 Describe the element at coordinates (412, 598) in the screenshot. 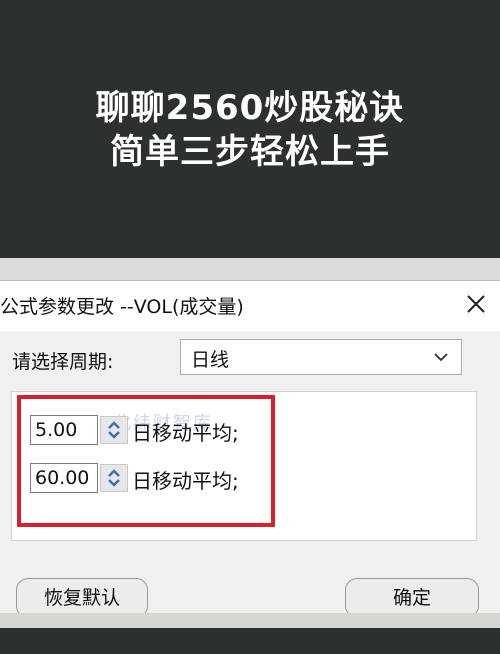

I see `ok-button: 确定` at that location.